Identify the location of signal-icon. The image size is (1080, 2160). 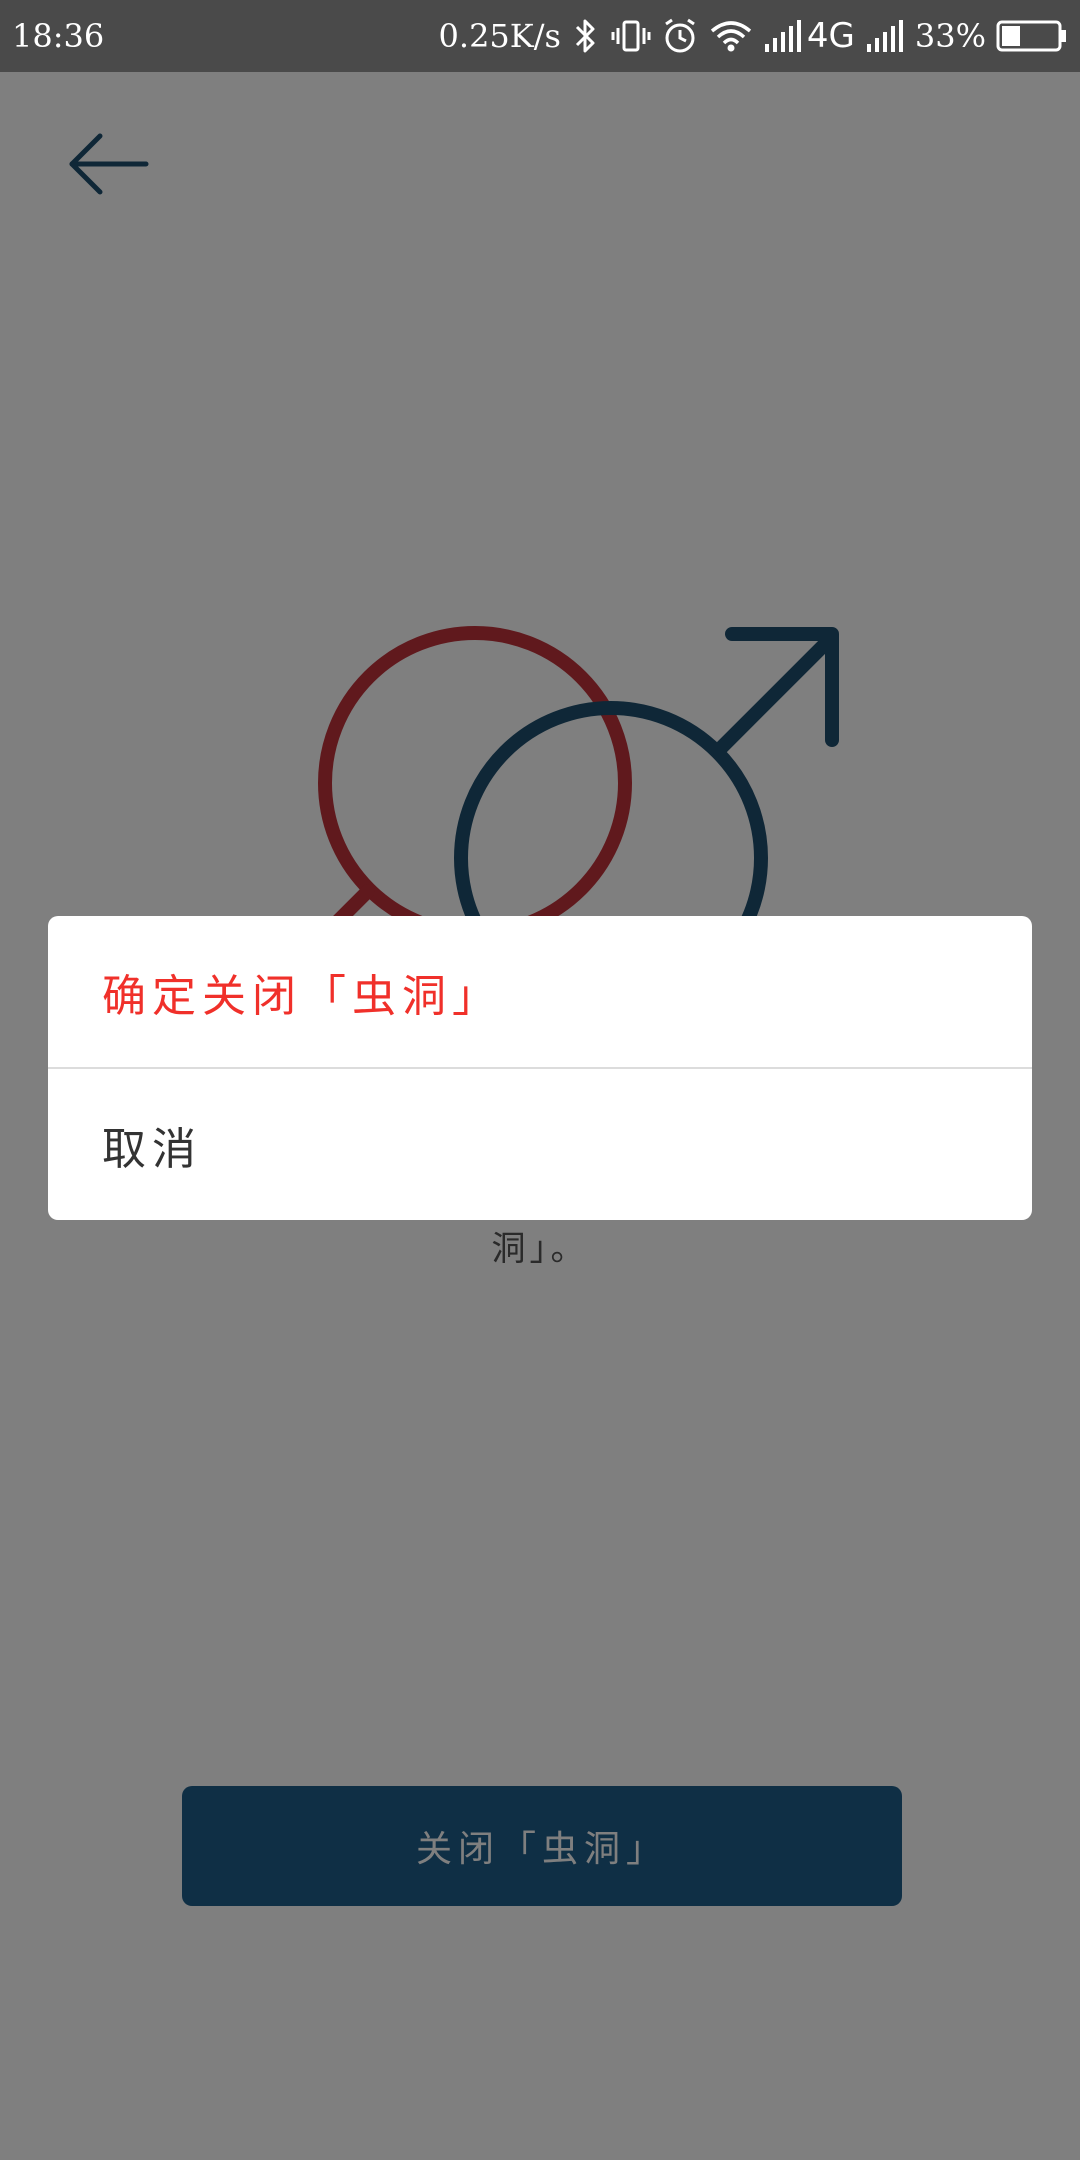
(783, 36).